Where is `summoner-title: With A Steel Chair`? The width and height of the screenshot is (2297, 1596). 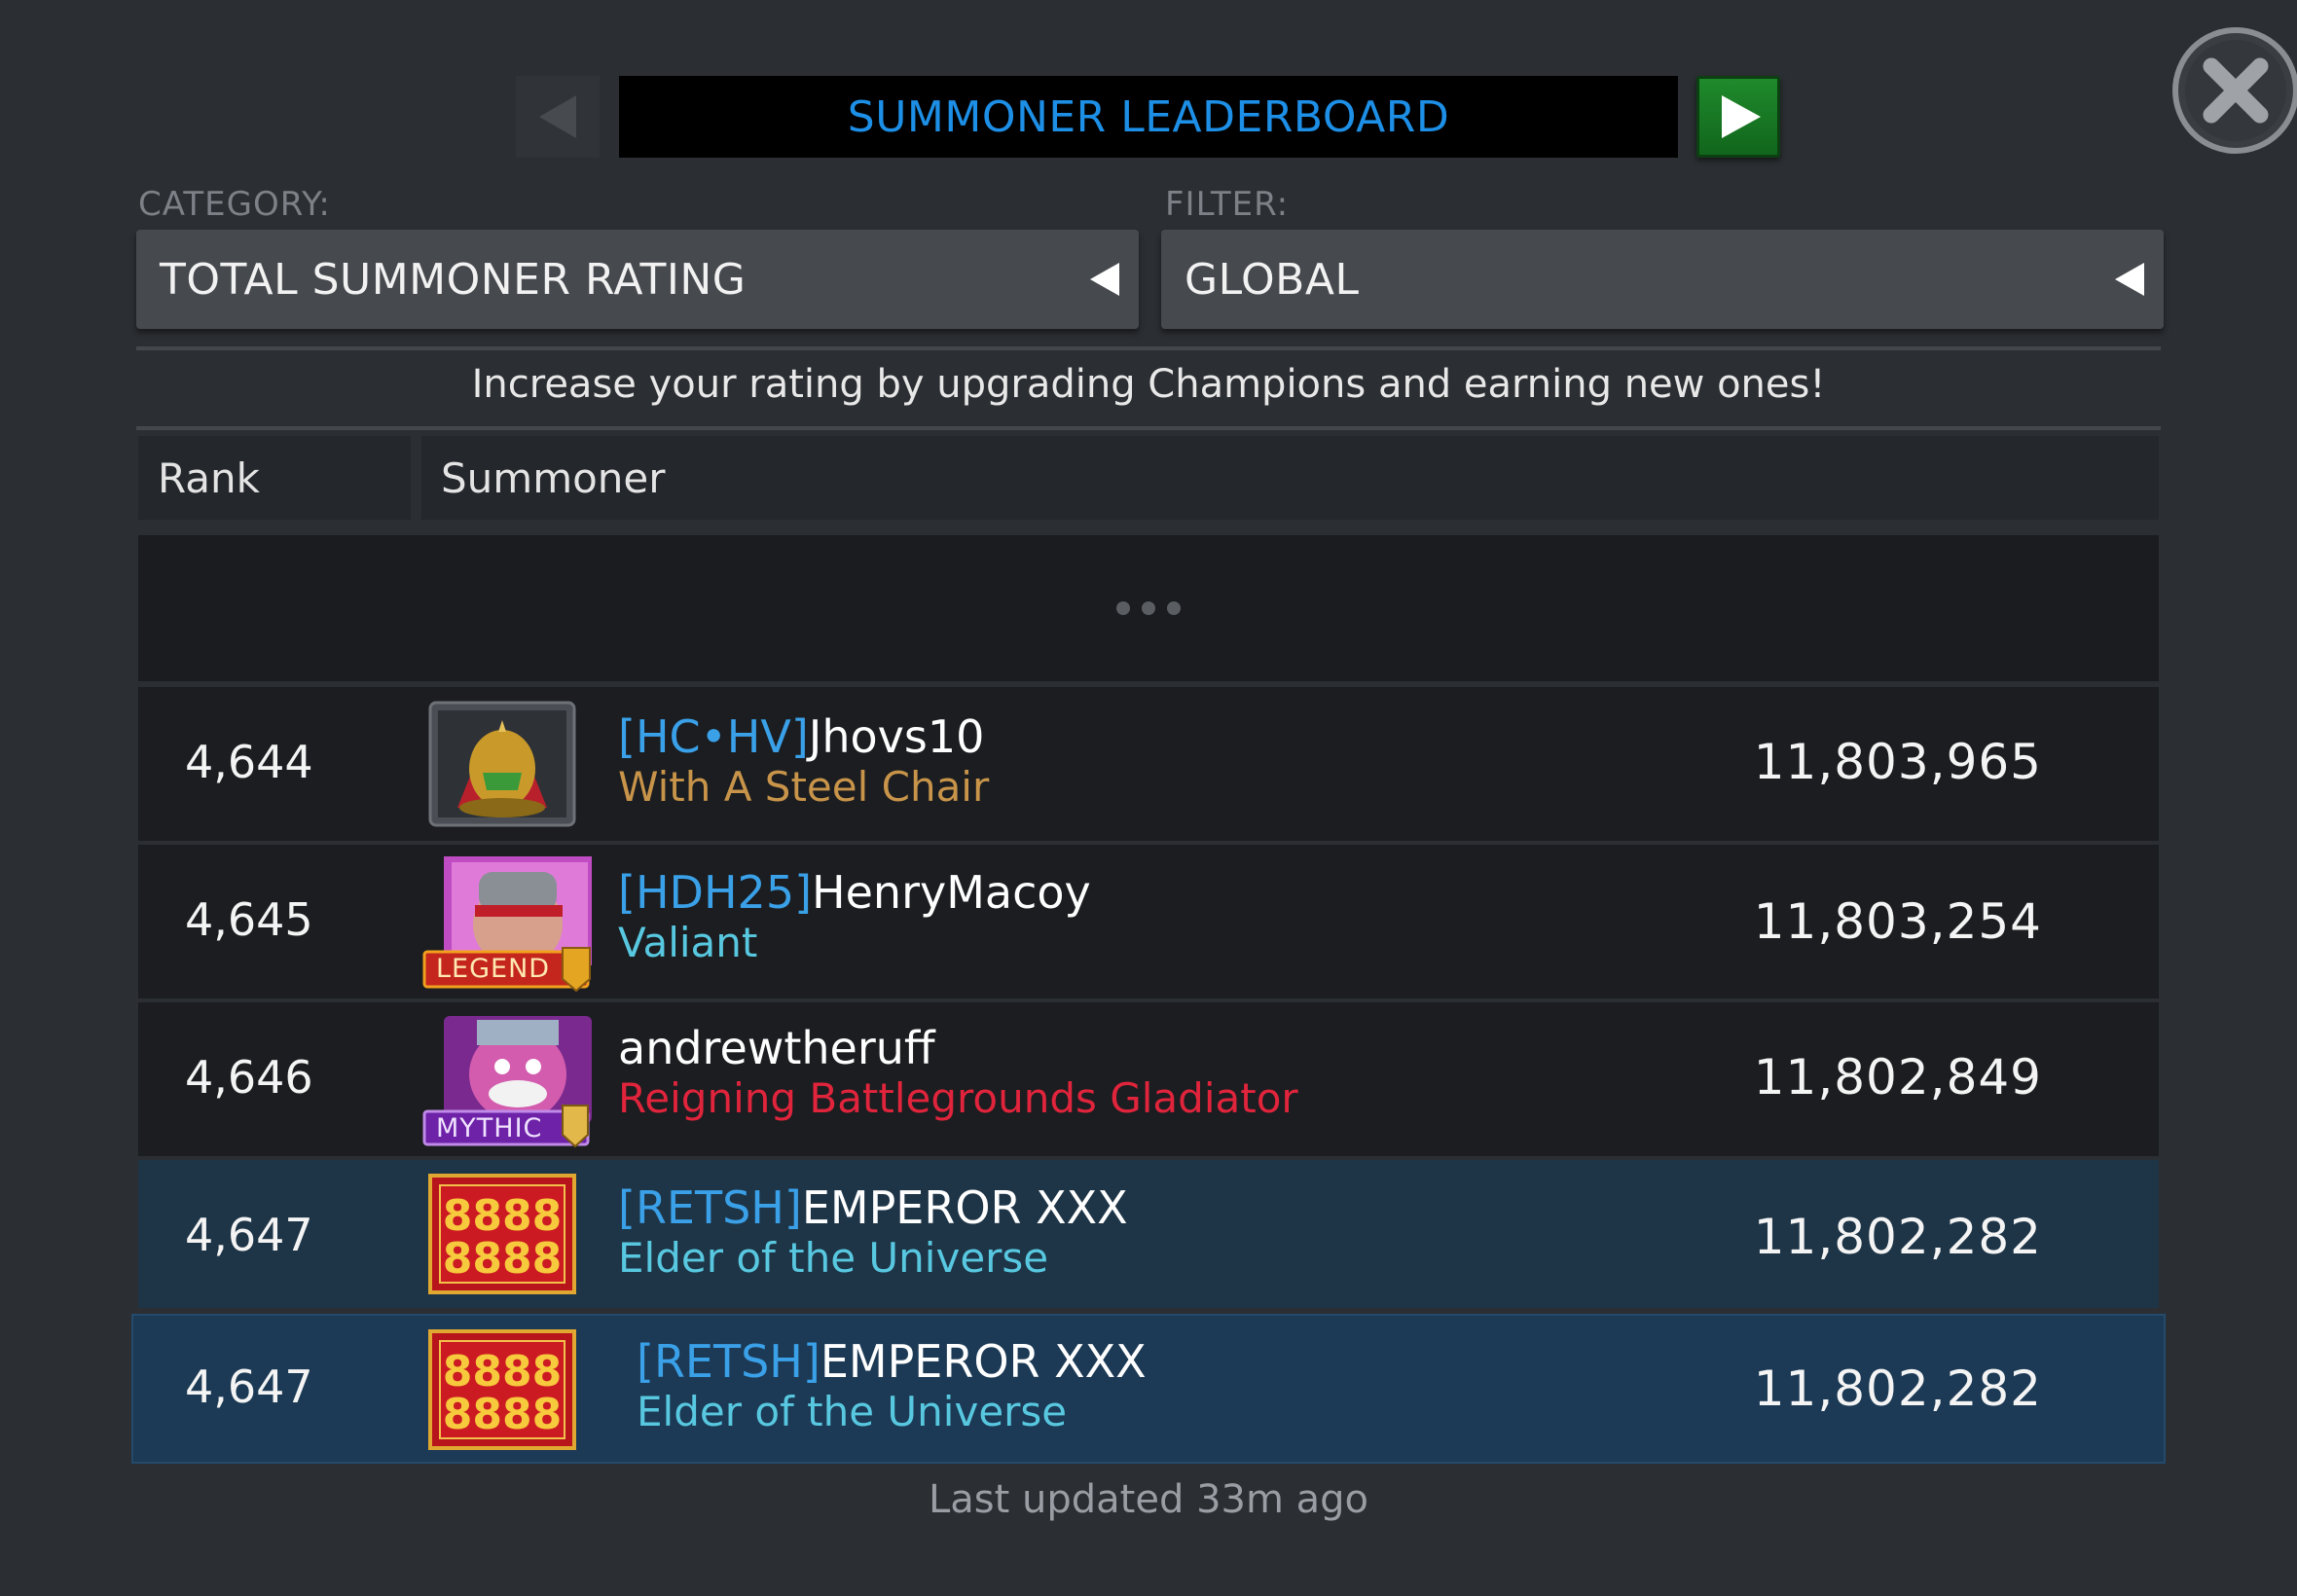 summoner-title: With A Steel Chair is located at coordinates (804, 787).